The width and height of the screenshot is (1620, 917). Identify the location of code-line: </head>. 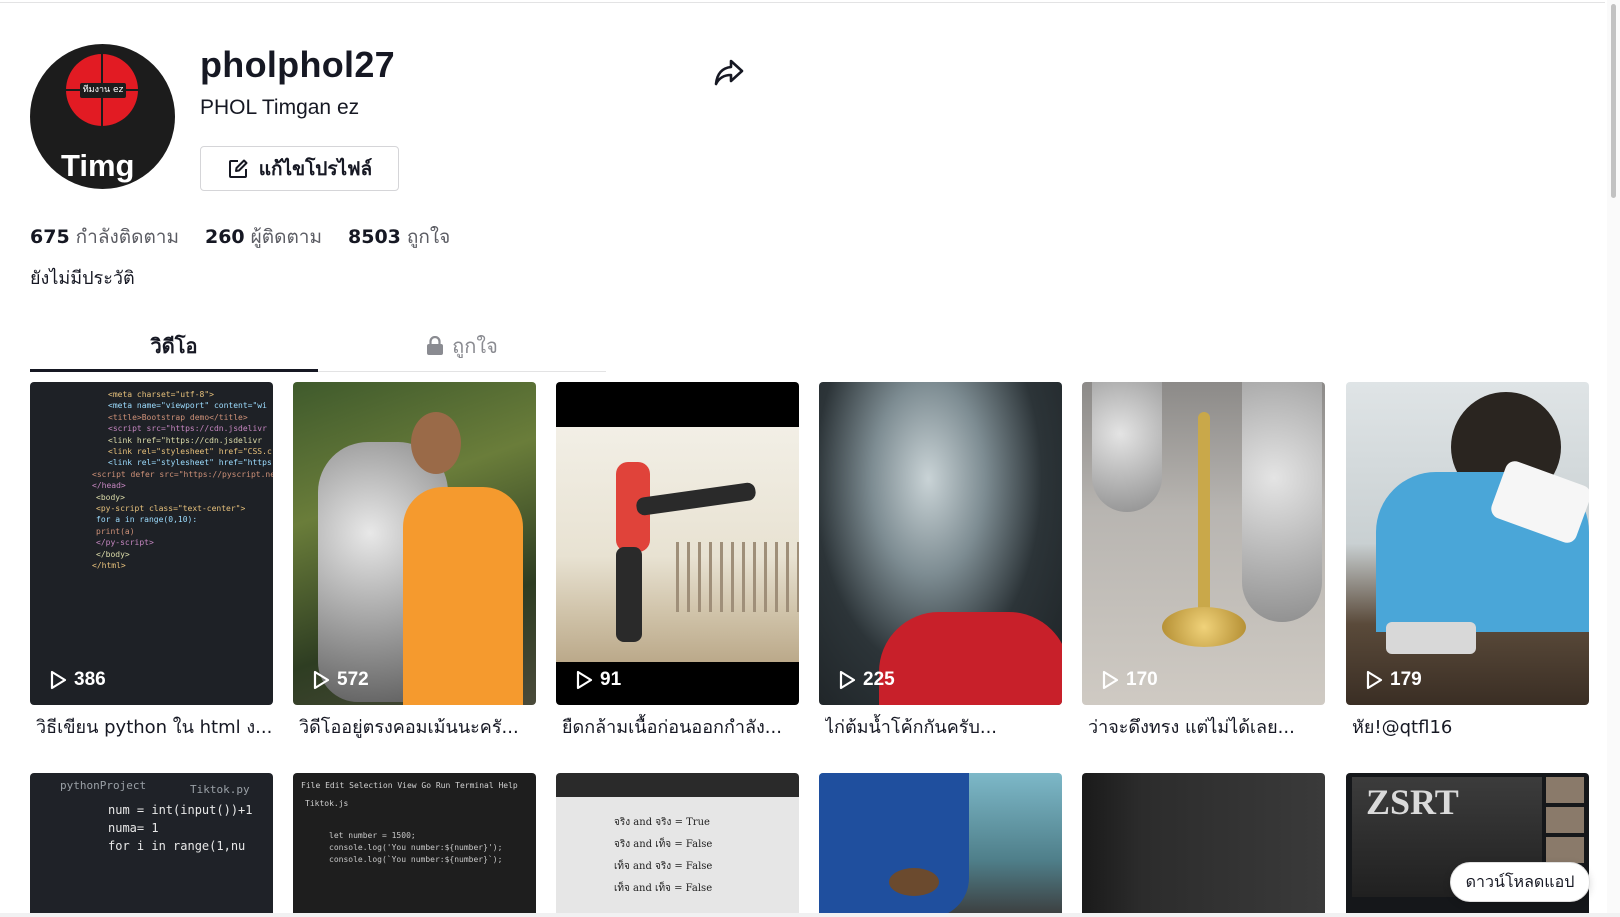
(109, 486).